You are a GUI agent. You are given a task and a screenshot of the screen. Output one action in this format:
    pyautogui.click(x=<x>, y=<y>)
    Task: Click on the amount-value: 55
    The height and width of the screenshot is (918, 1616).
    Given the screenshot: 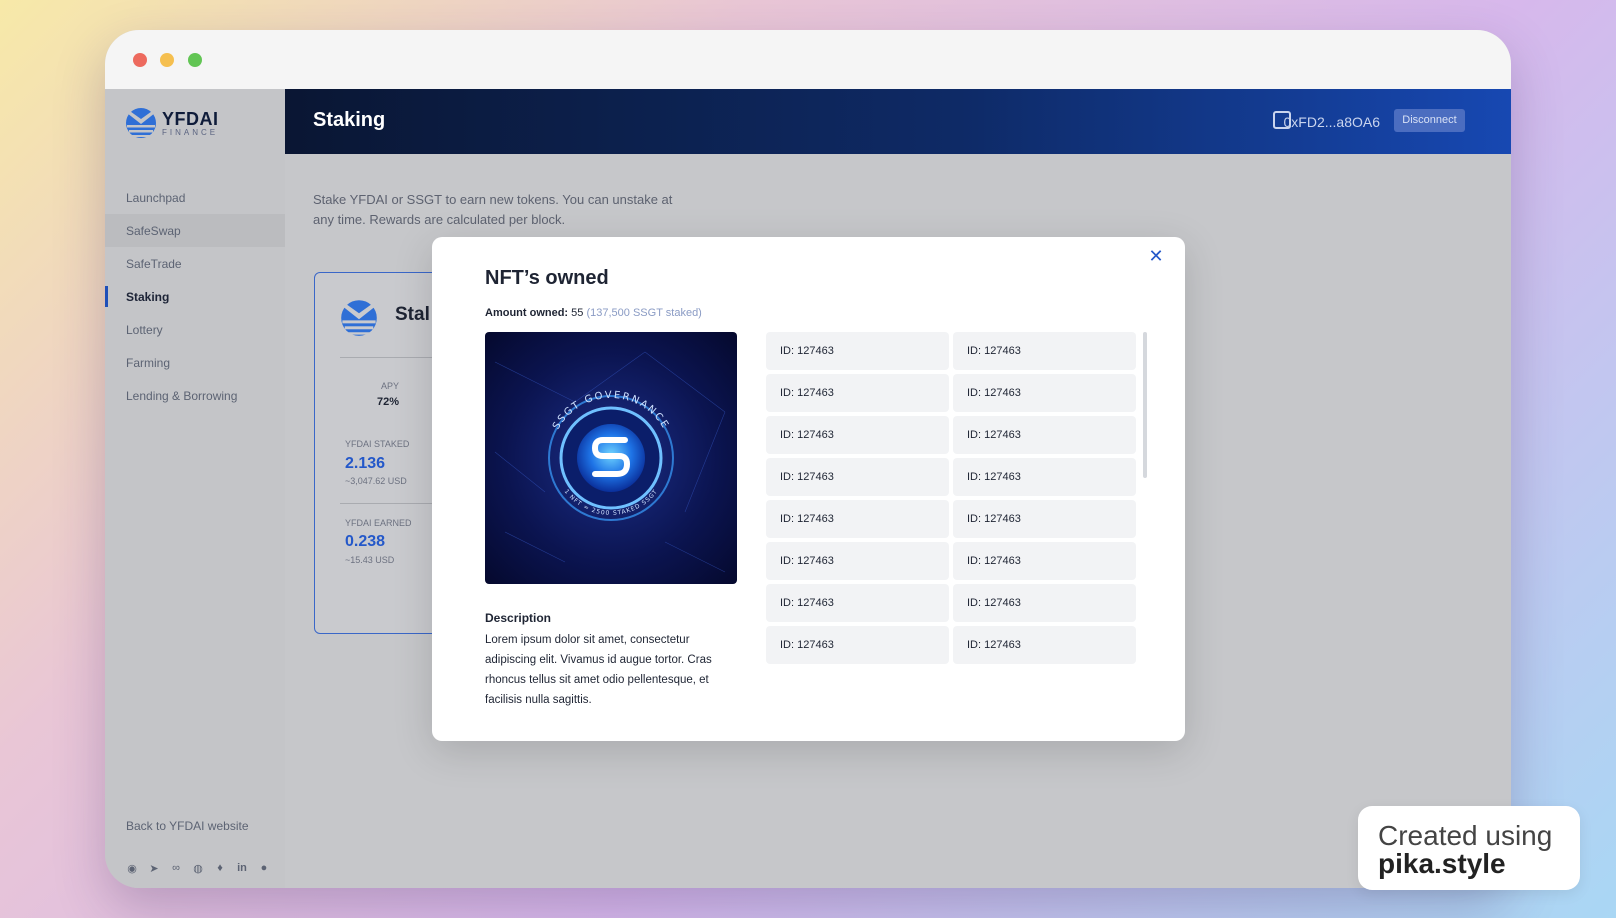 What is the action you would take?
    pyautogui.click(x=577, y=313)
    